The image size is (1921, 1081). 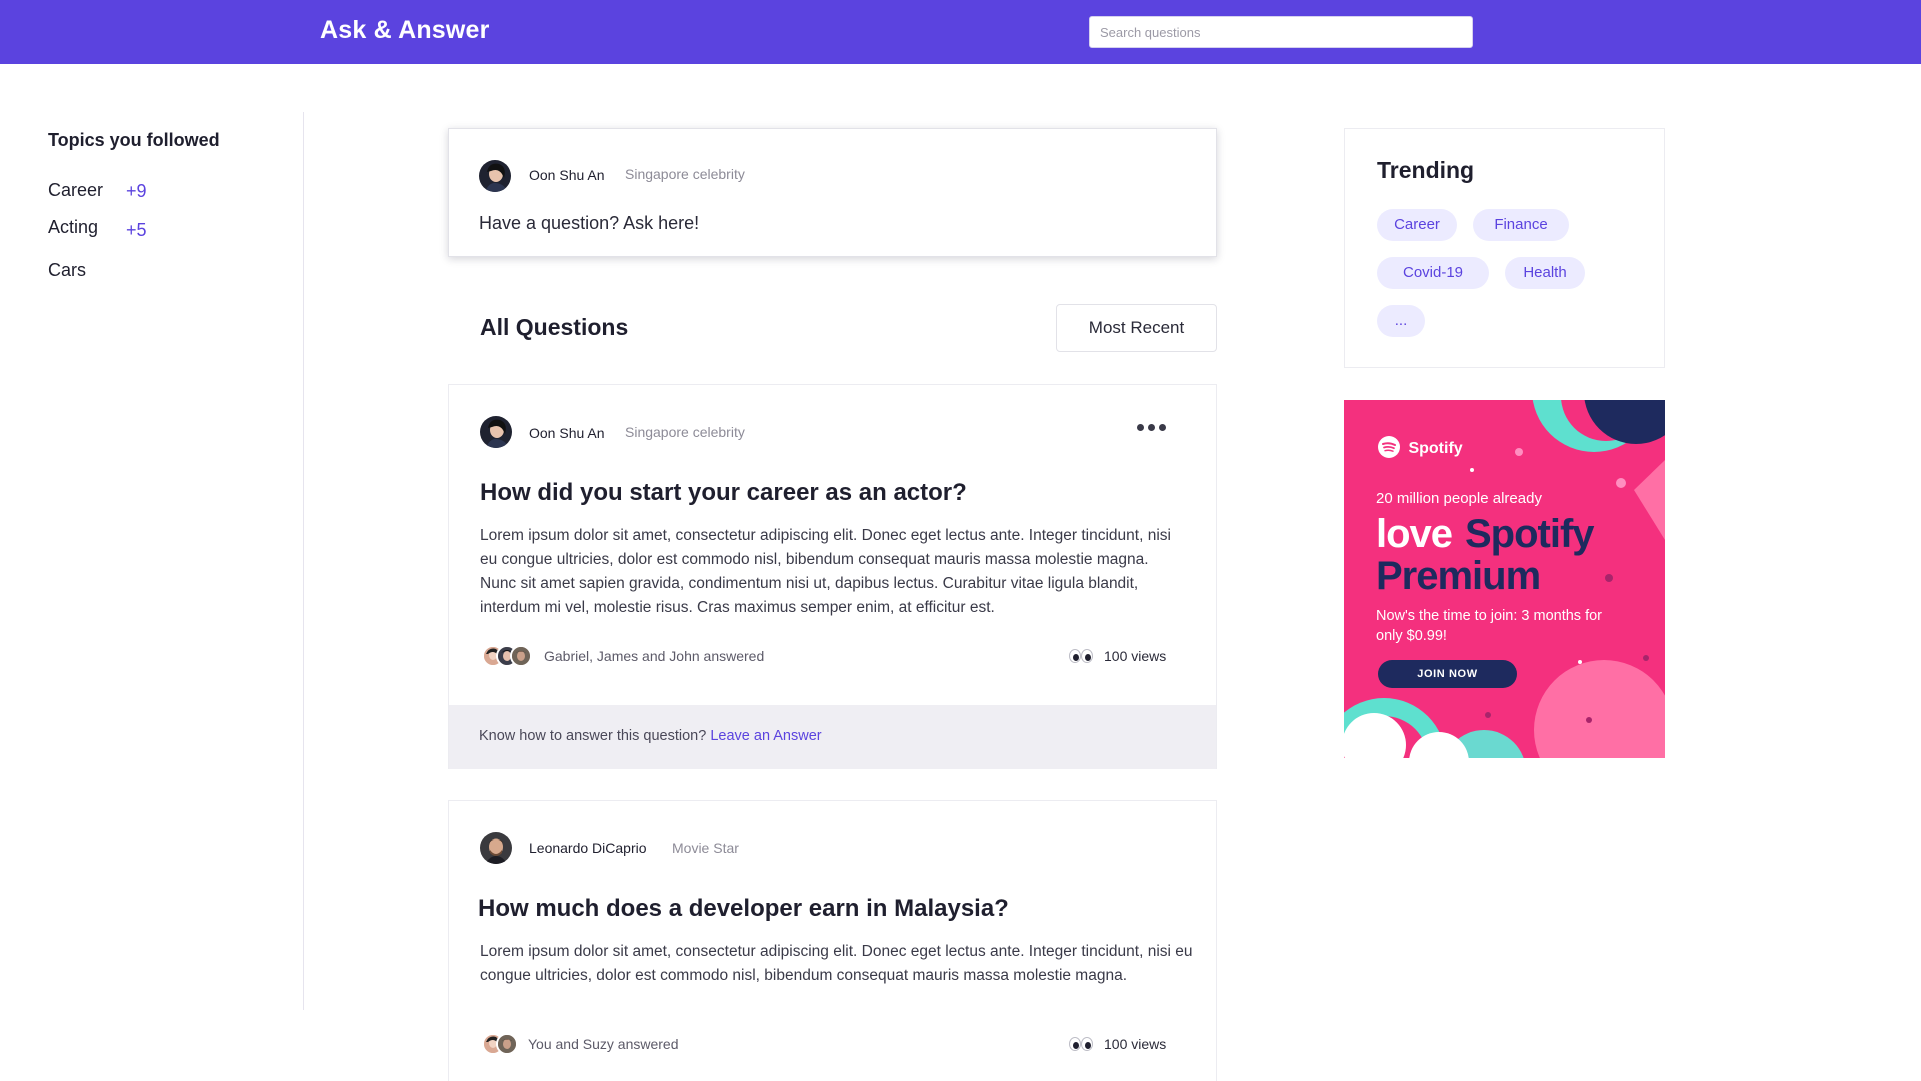 What do you see at coordinates (960, 32) in the screenshot?
I see `top-navigation-bar: Ask & Answer` at bounding box center [960, 32].